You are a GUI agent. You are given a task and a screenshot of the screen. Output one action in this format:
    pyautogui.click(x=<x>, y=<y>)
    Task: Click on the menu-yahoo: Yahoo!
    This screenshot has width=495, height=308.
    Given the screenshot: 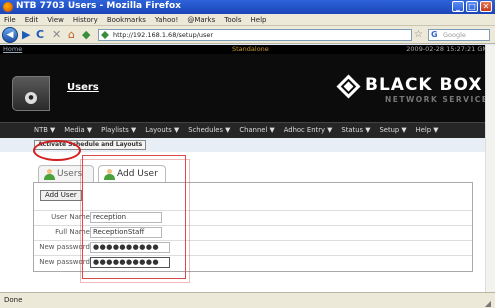 What is the action you would take?
    pyautogui.click(x=166, y=19)
    